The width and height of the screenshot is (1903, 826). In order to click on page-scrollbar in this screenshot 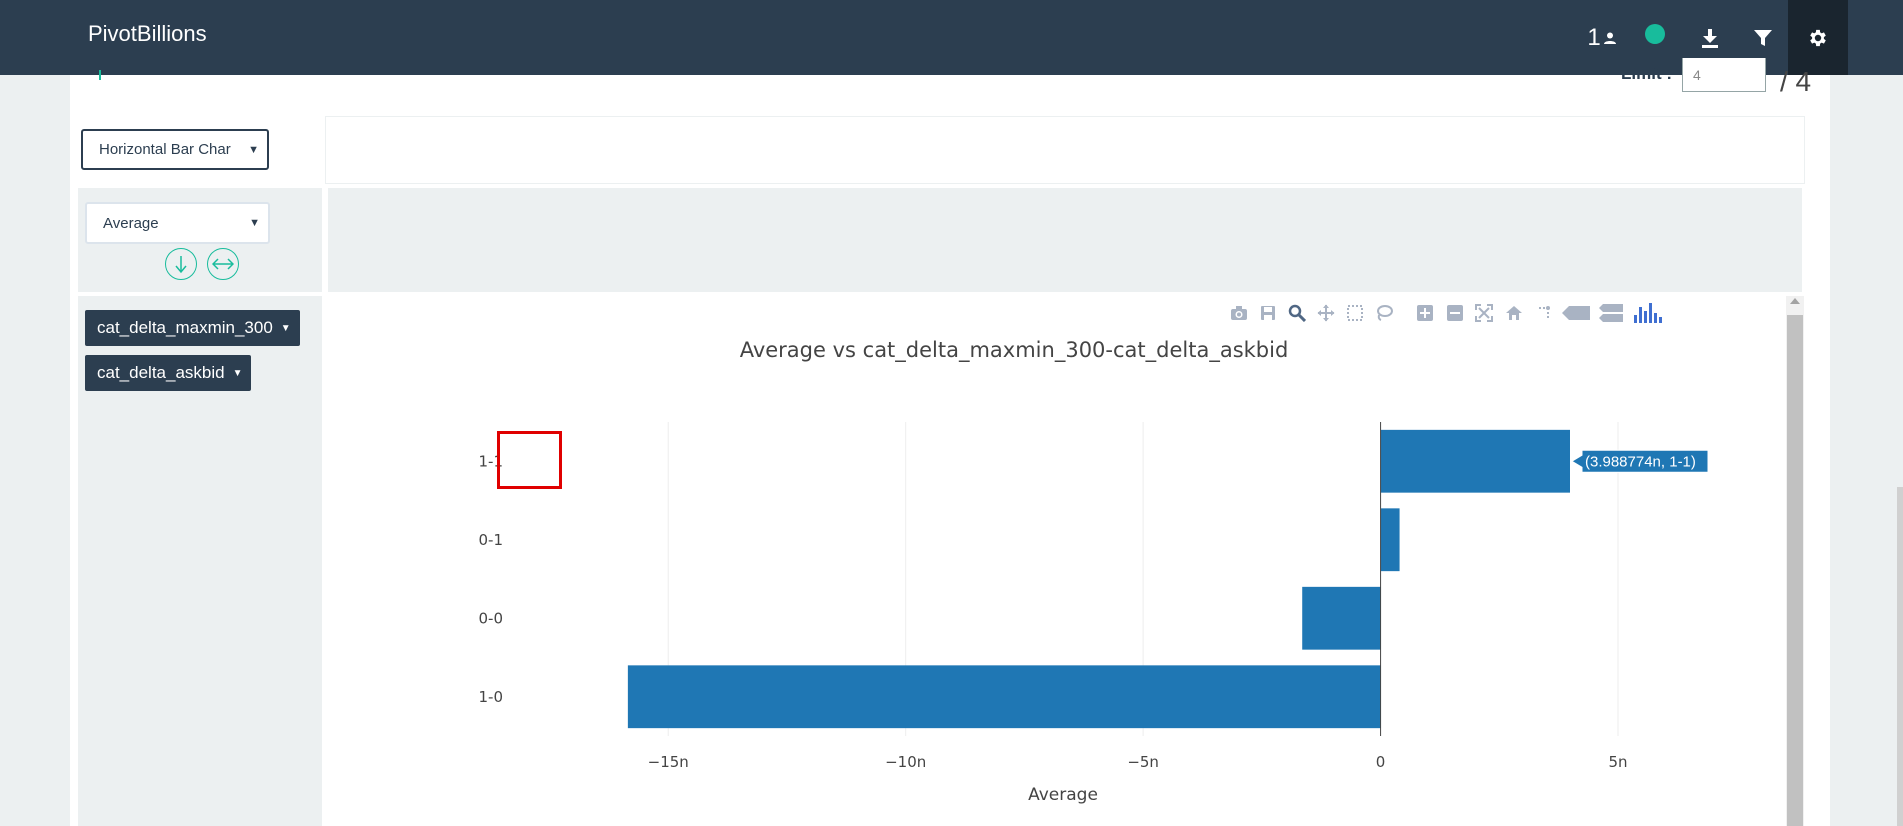, I will do `click(1900, 656)`.